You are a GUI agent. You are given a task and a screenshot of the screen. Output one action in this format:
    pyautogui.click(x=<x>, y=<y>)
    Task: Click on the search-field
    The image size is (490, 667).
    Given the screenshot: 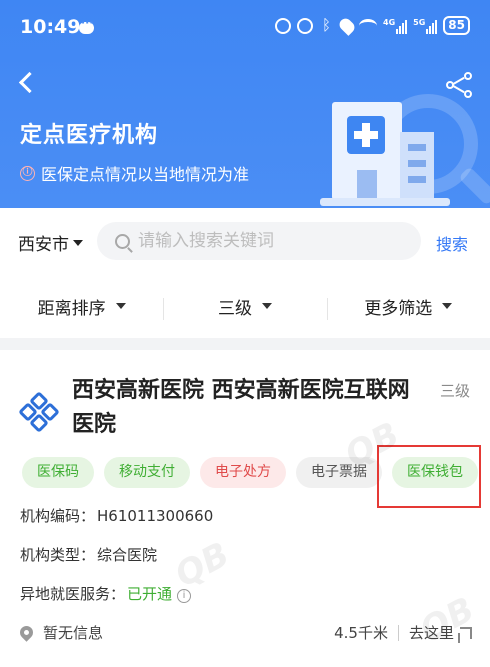 What is the action you would take?
    pyautogui.click(x=259, y=241)
    